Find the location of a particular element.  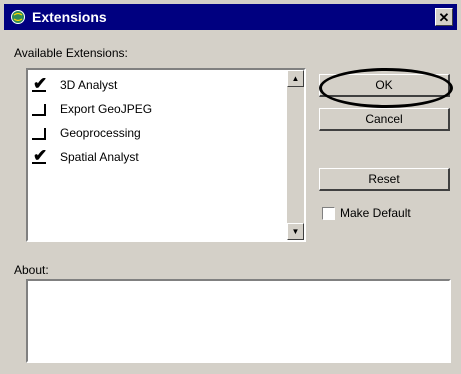

extension-label: Export GeoJPEG is located at coordinates (106, 109).